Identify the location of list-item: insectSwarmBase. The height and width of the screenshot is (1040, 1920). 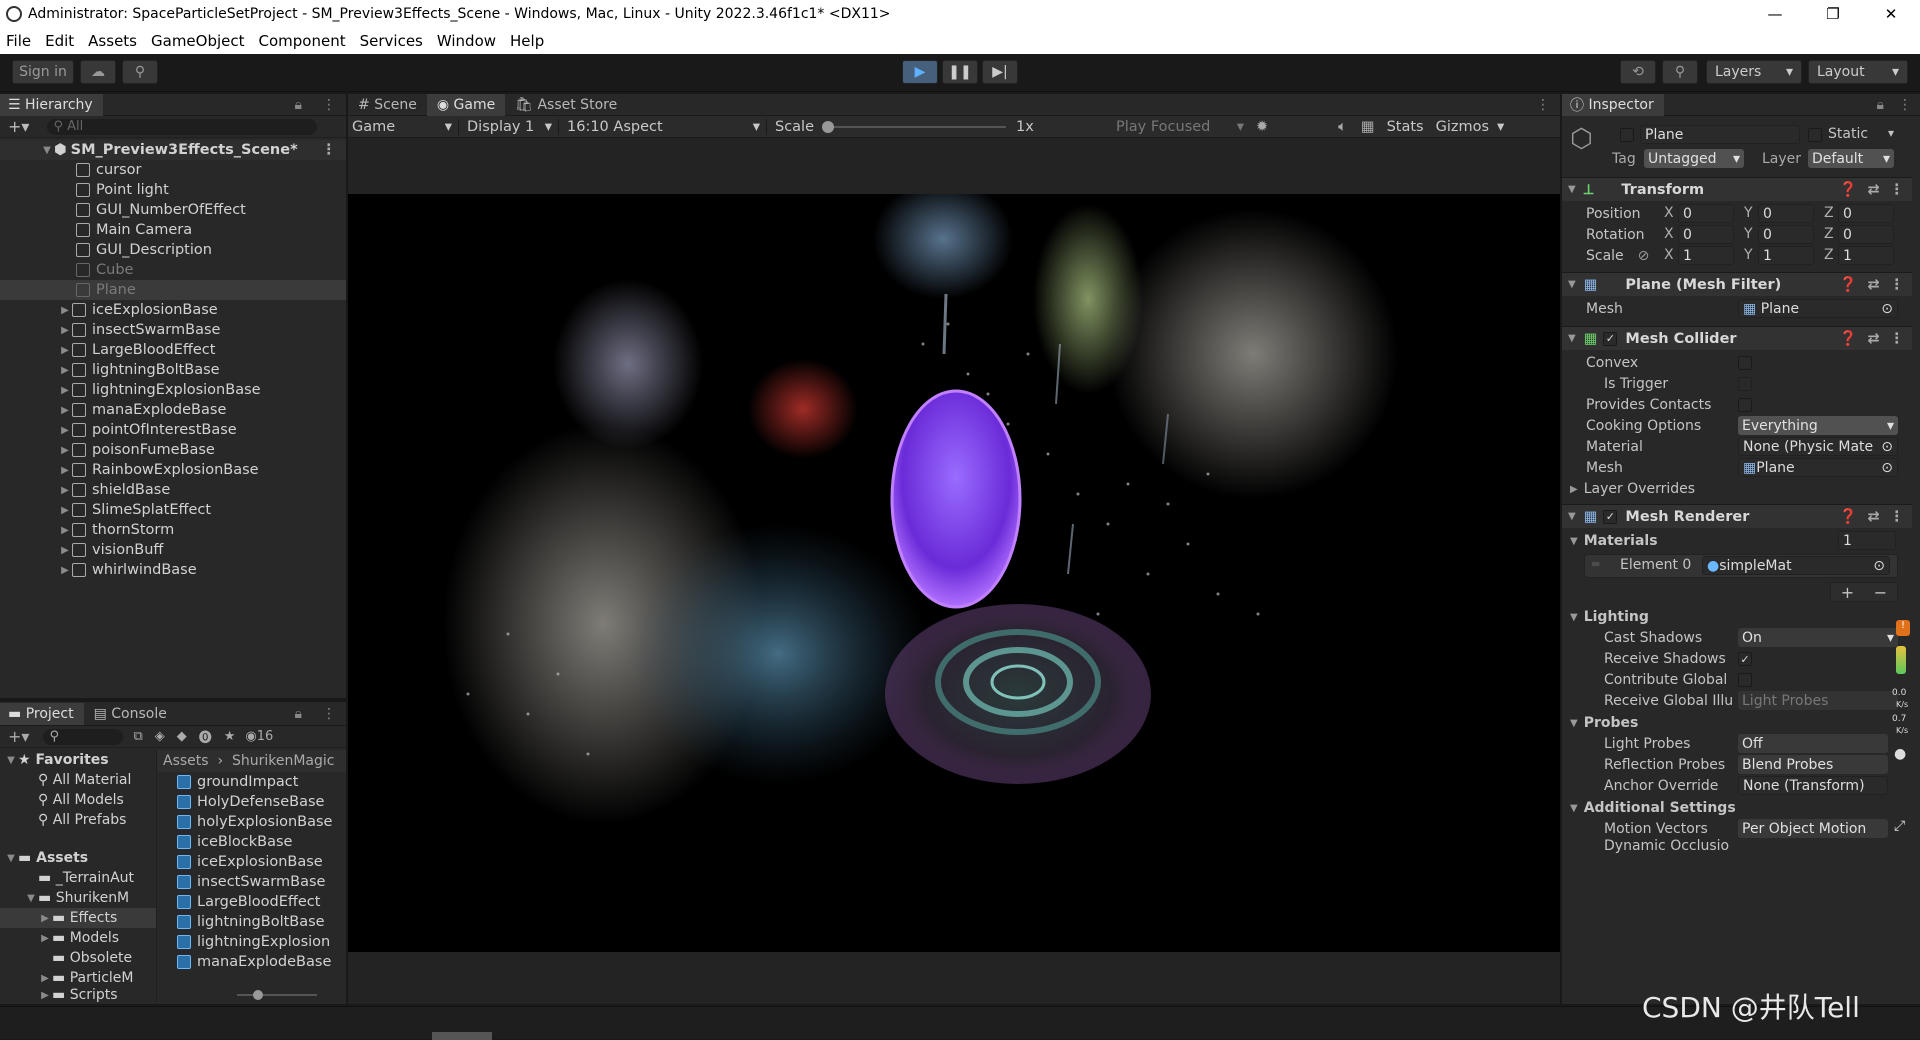
(261, 882).